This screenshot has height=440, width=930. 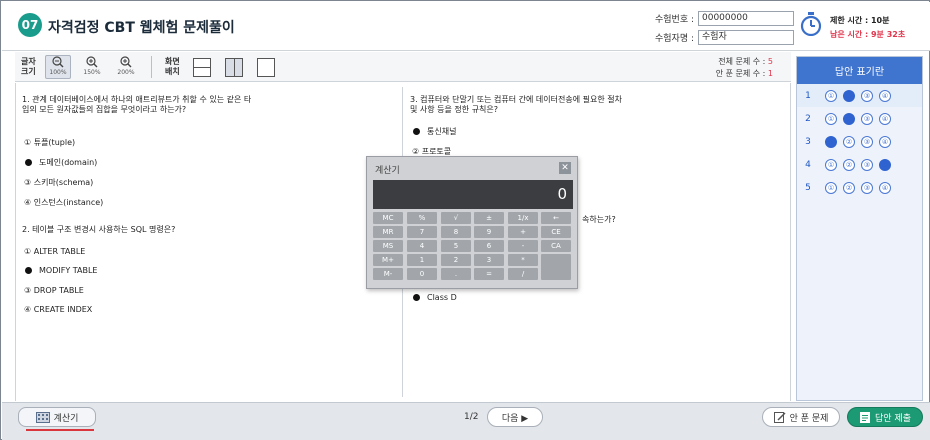 I want to click on answer-bubble-3-4: ④, so click(x=885, y=141).